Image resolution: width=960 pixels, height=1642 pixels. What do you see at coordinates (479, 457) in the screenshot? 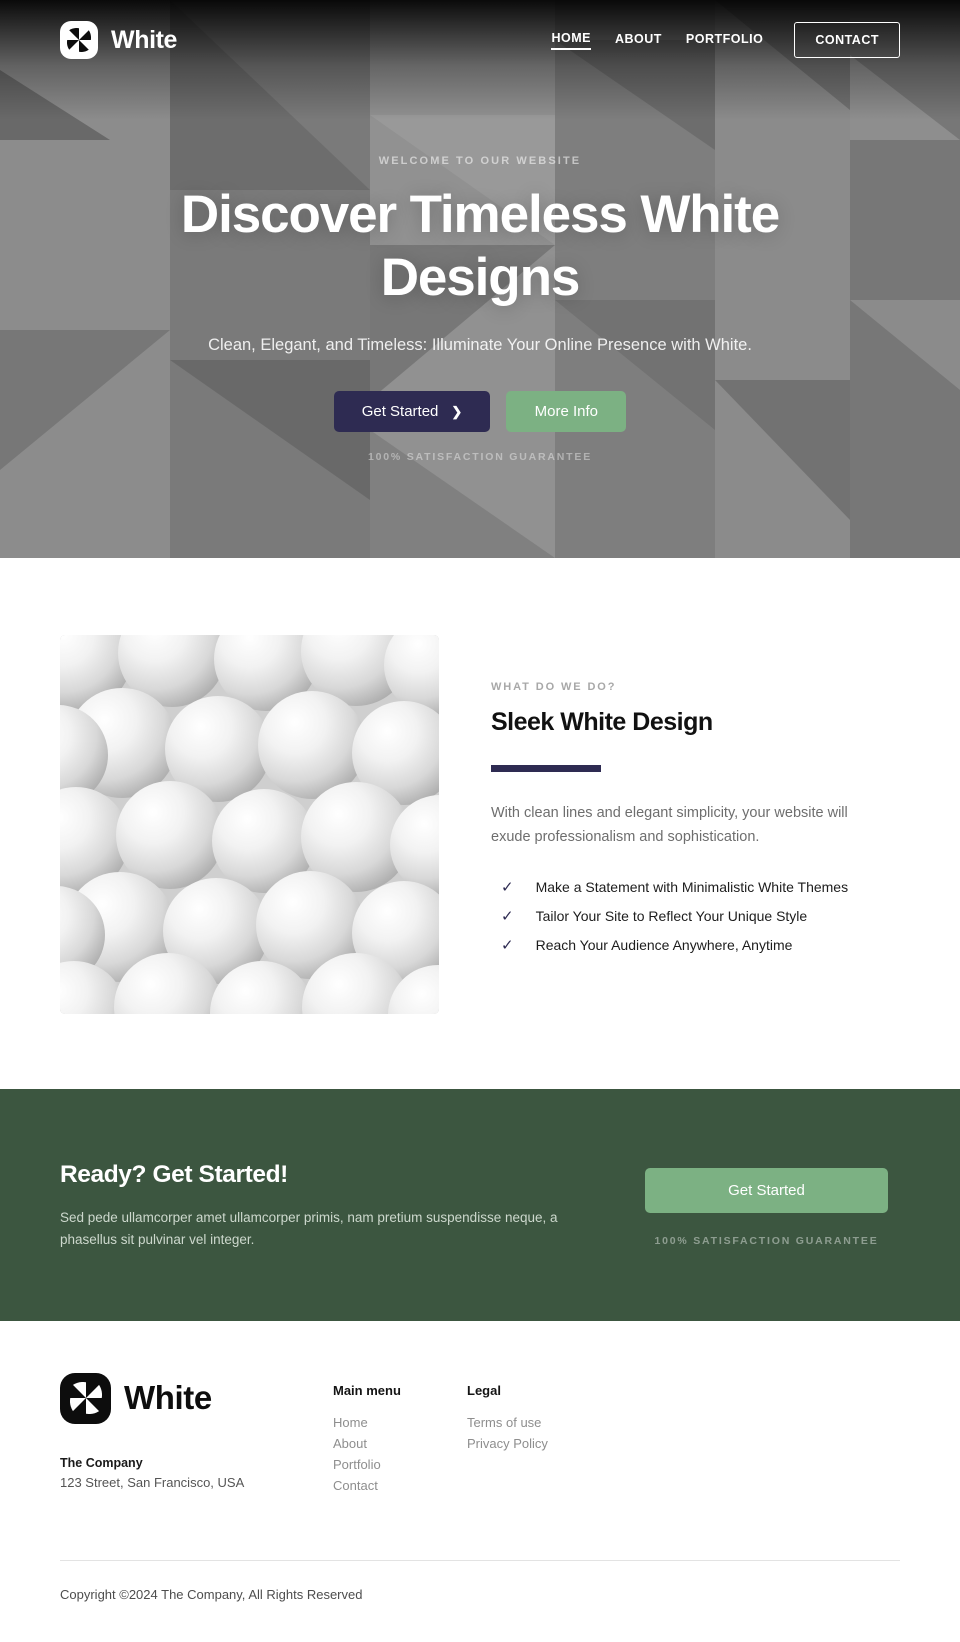
I see `hero-guarantee-text: 100% SATISFACTION GUARANTEE` at bounding box center [479, 457].